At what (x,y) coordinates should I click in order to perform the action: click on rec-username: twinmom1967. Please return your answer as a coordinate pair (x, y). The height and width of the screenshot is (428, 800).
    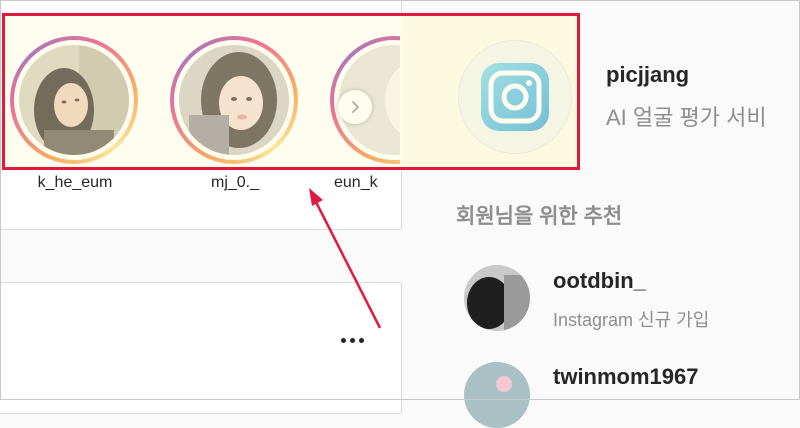
    Looking at the image, I should click on (626, 377).